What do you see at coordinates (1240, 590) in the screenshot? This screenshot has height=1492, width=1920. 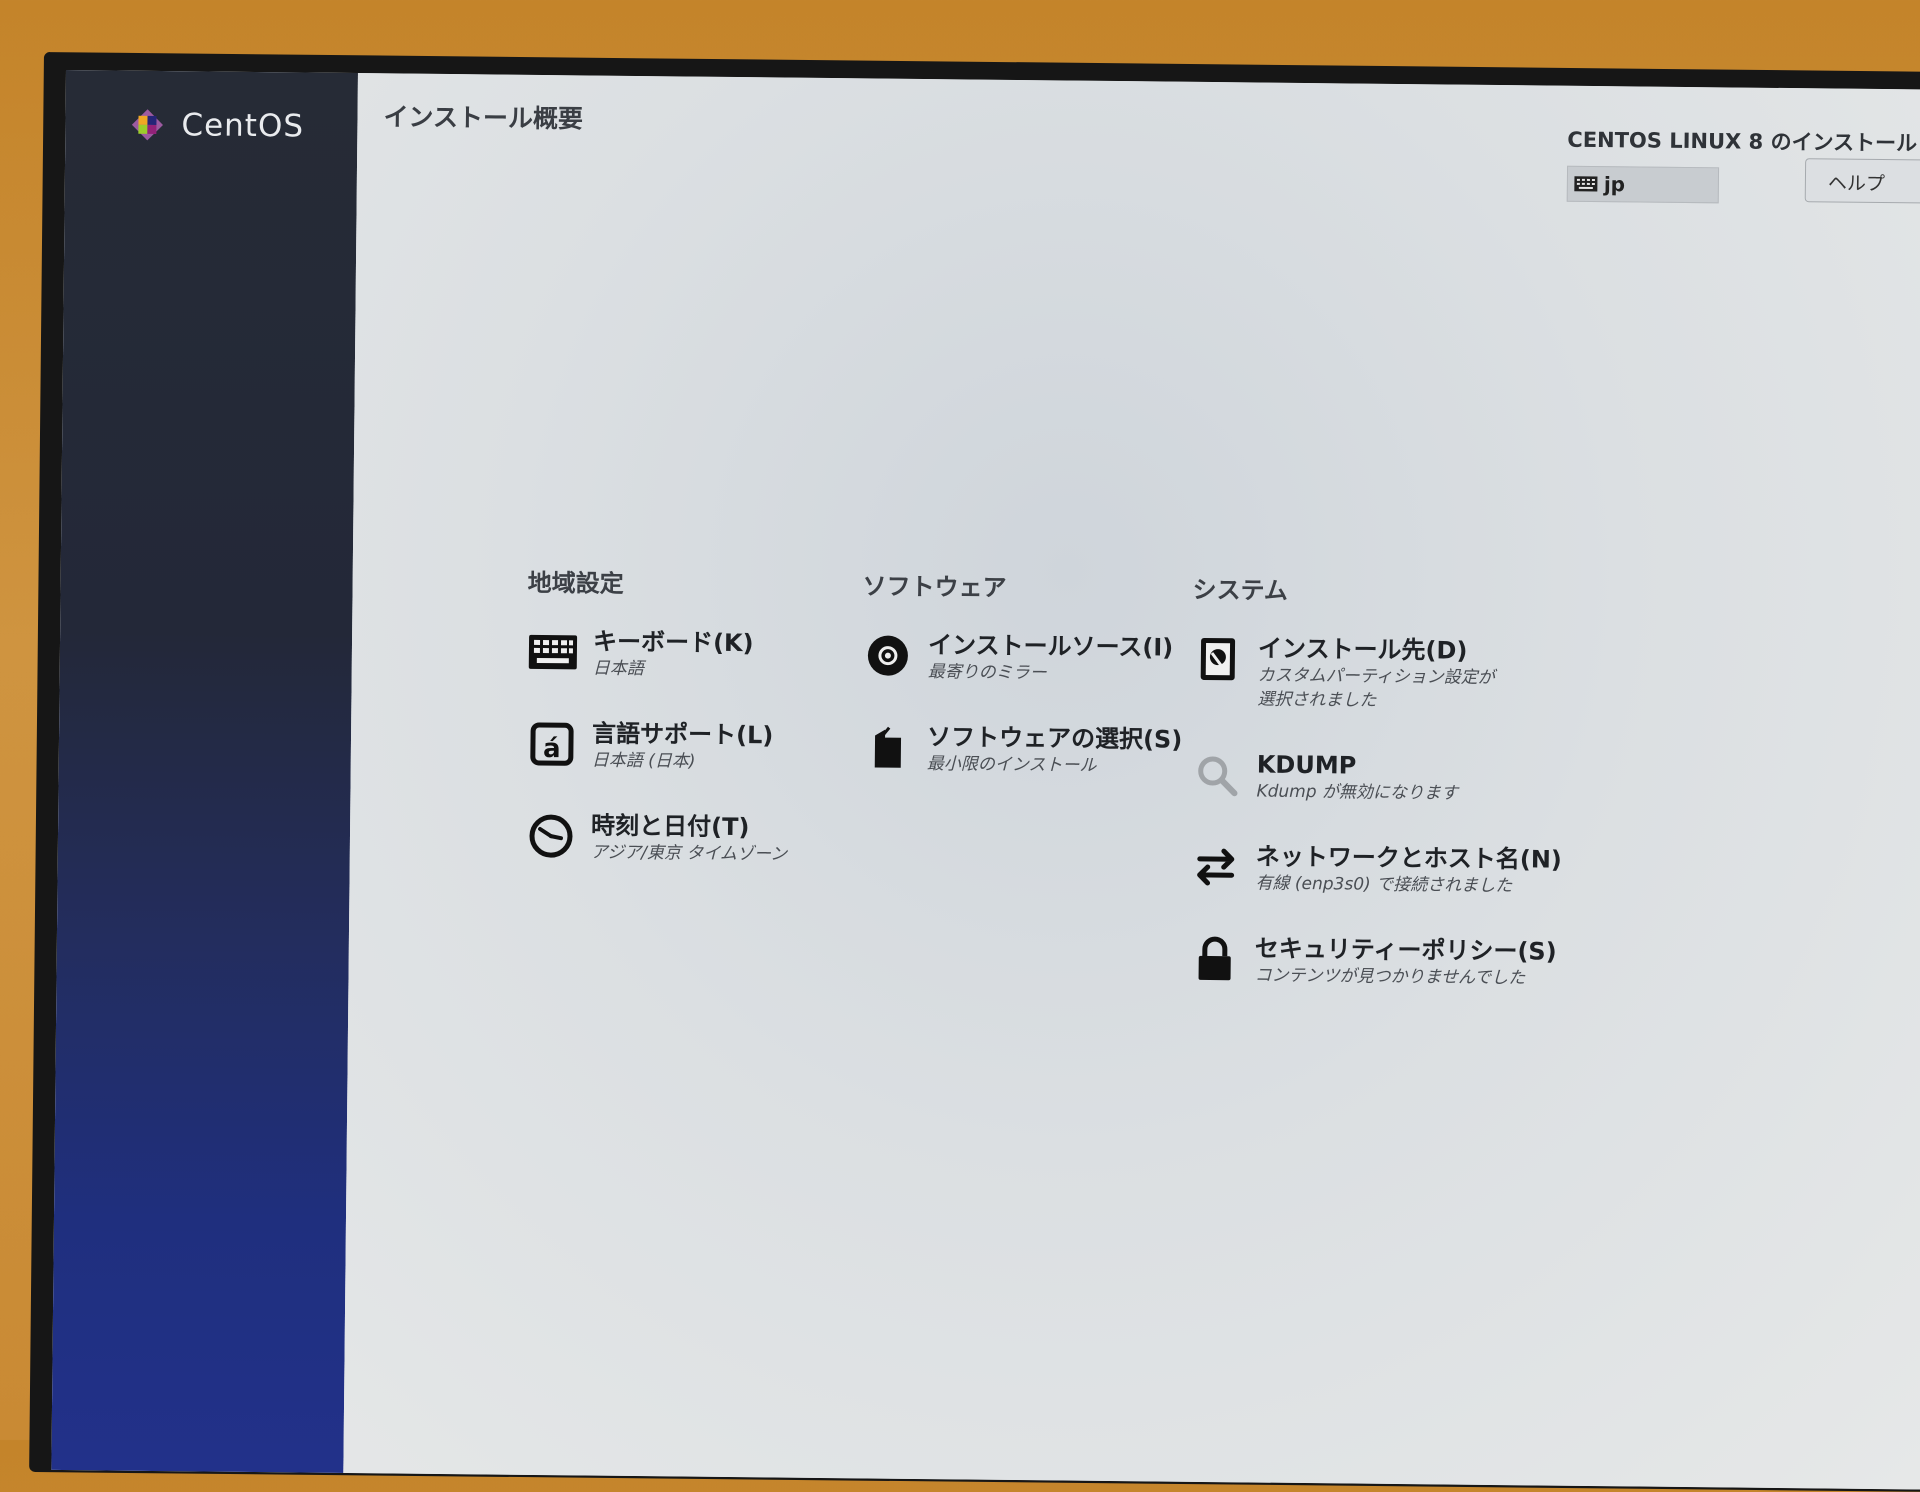 I see `category-title: システム` at bounding box center [1240, 590].